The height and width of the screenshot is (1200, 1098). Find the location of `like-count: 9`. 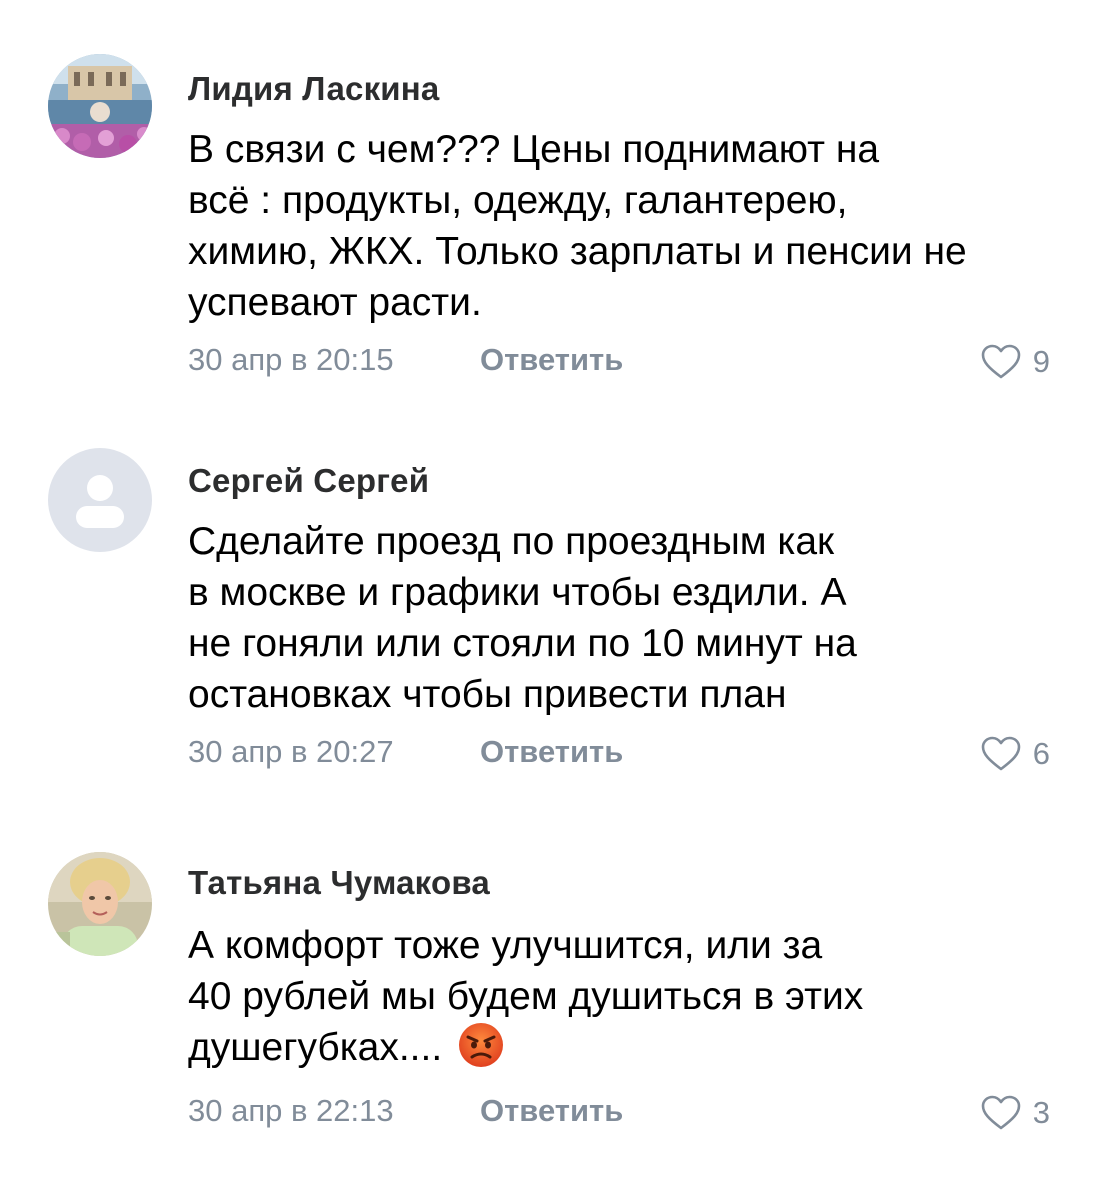

like-count: 9 is located at coordinates (1041, 361).